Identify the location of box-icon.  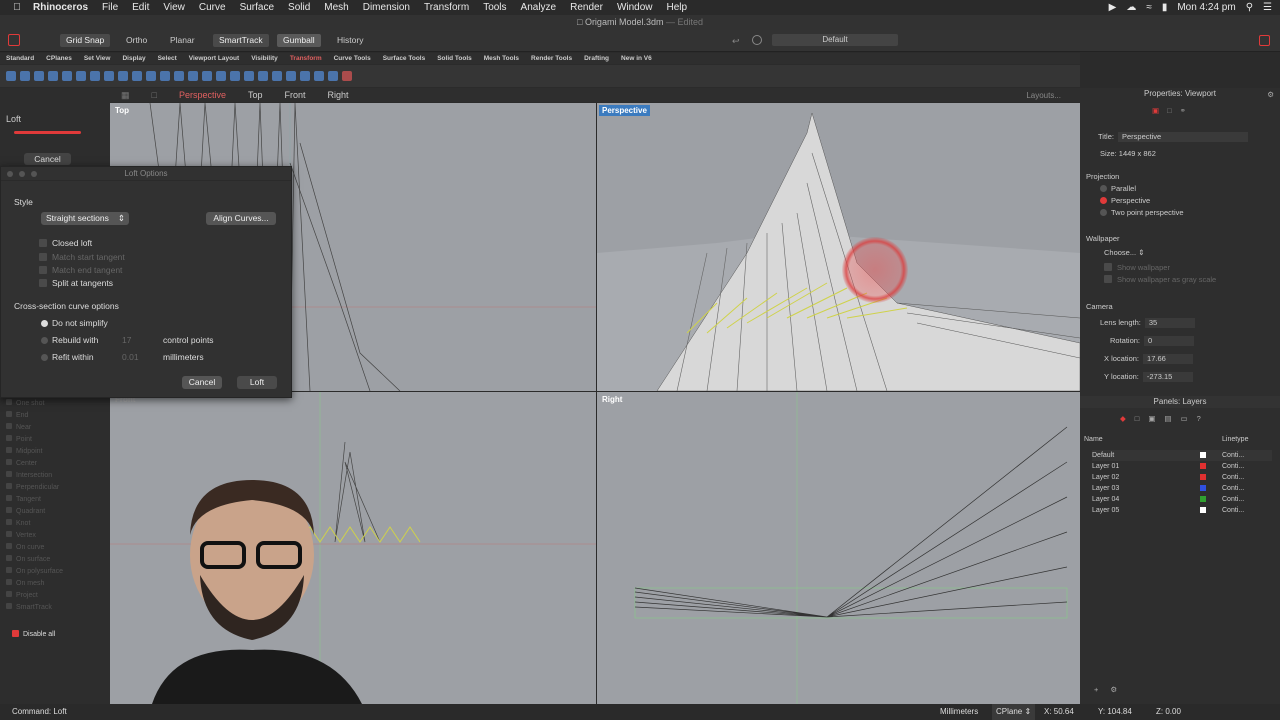
(109, 76).